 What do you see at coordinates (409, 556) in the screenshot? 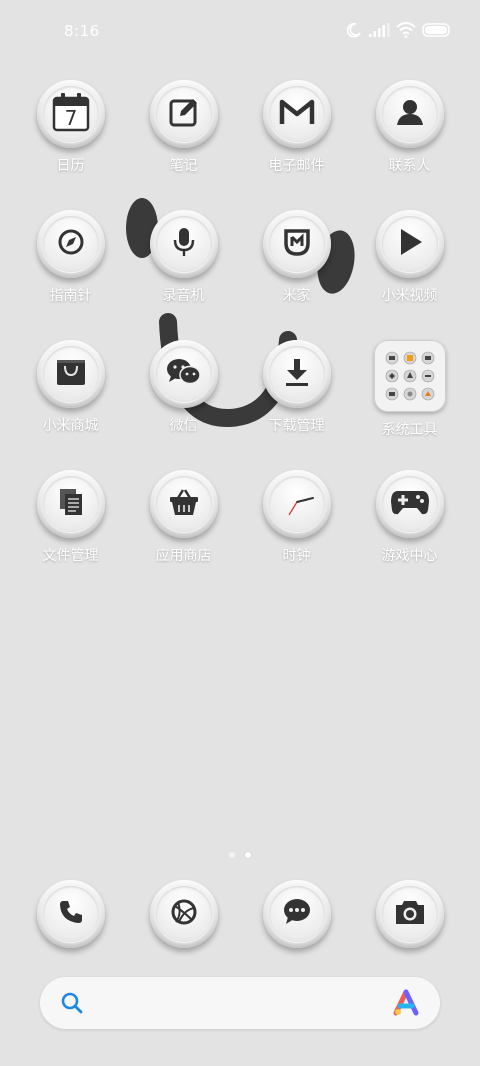
I see `app-label: 游戏中心` at bounding box center [409, 556].